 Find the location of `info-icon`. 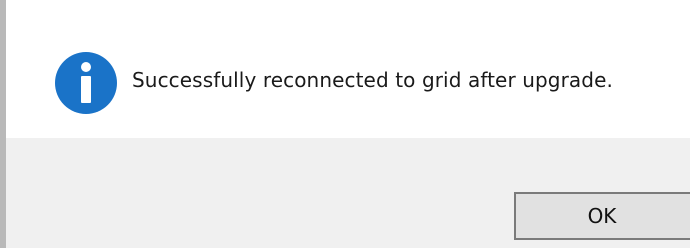

info-icon is located at coordinates (86, 83).